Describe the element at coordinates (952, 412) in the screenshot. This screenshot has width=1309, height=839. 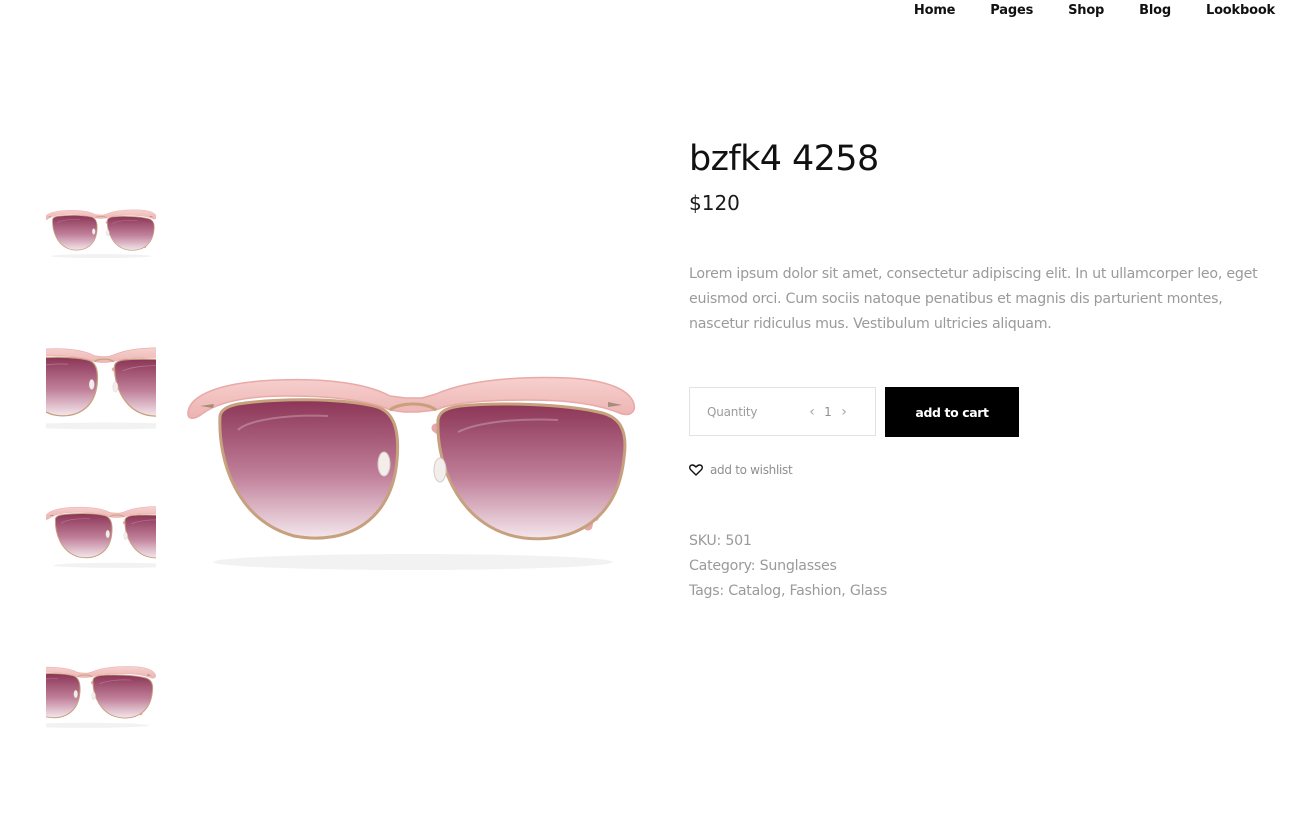
I see `add-to-cart-button: add to cart` at that location.